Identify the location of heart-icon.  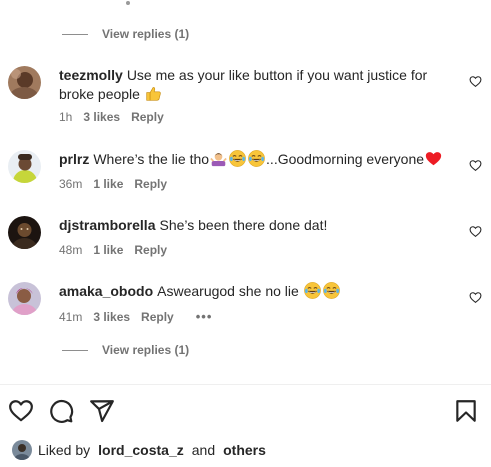
(21, 411).